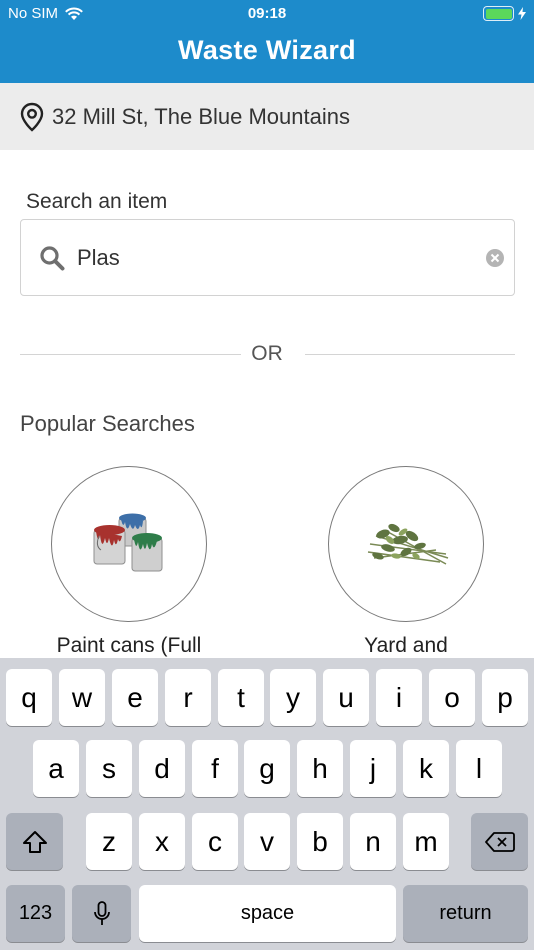  Describe the element at coordinates (241, 697) in the screenshot. I see `key-t: t` at that location.